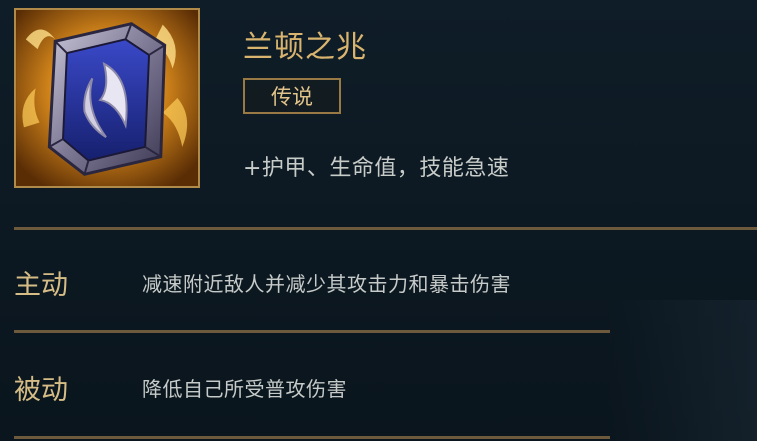 This screenshot has height=441, width=757. Describe the element at coordinates (292, 96) in the screenshot. I see `rarity-badge: 传说` at that location.